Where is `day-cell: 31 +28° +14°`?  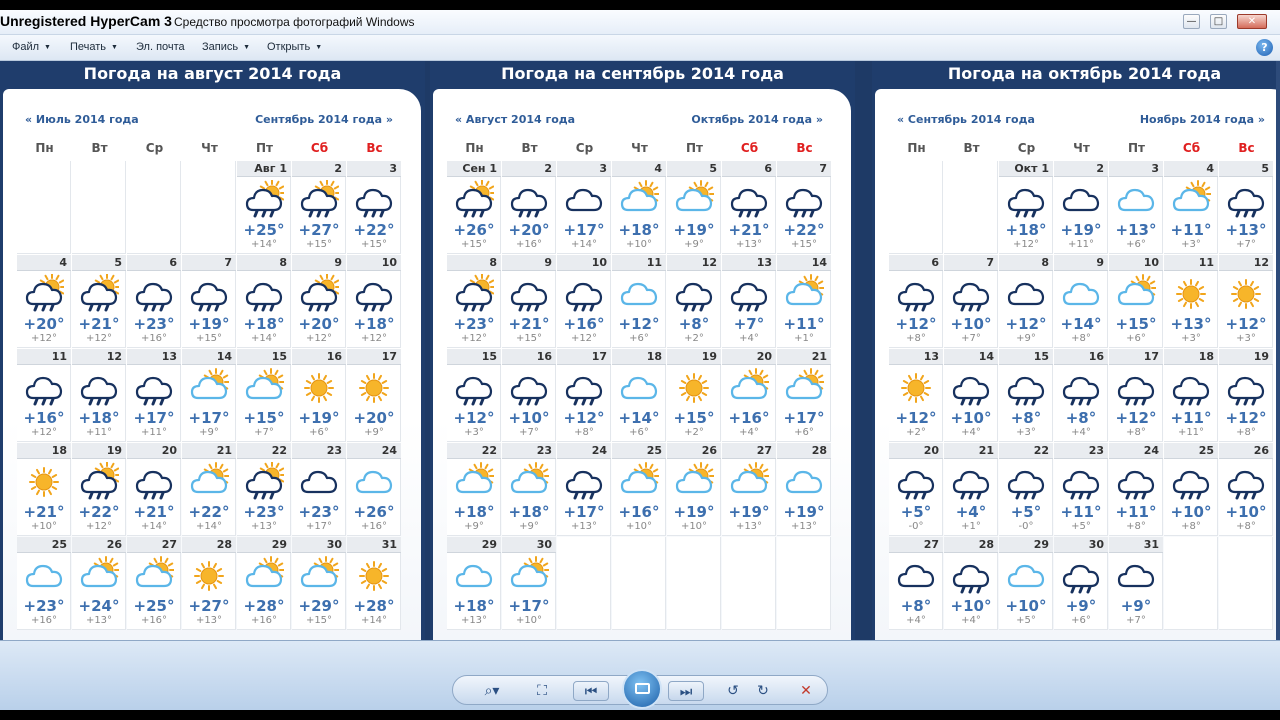 day-cell: 31 +28° +14° is located at coordinates (374, 583).